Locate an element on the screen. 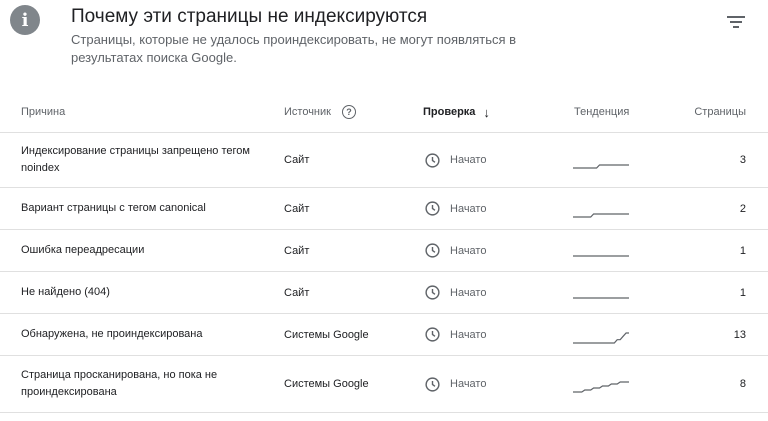 Image resolution: width=768 pixels, height=421 pixels. row-pages-count: 3 is located at coordinates (742, 160).